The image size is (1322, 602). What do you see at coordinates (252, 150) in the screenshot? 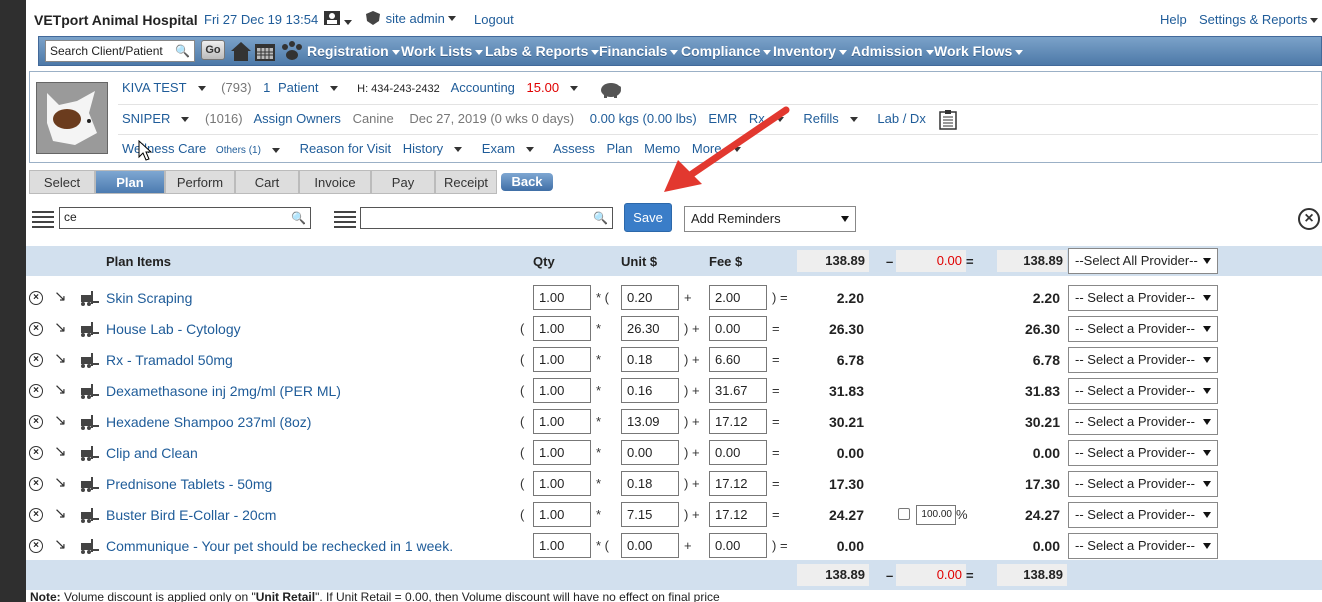
I see `others-menu: Others (1)` at bounding box center [252, 150].